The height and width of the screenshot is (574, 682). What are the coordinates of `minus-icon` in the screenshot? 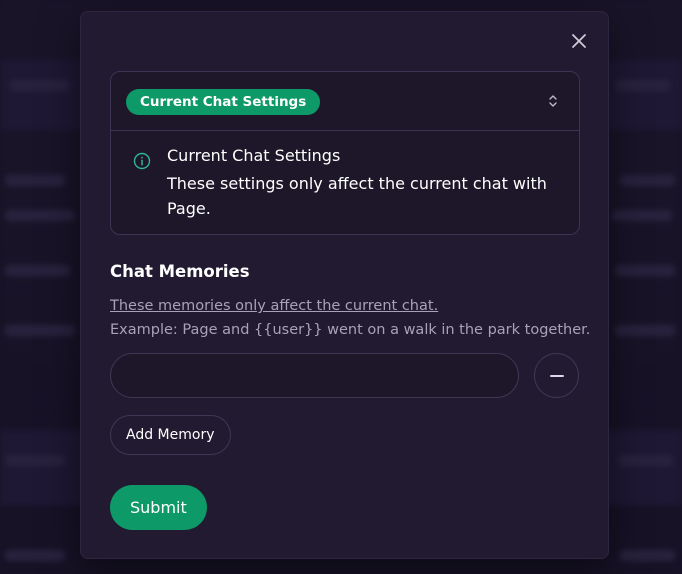 It's located at (557, 376).